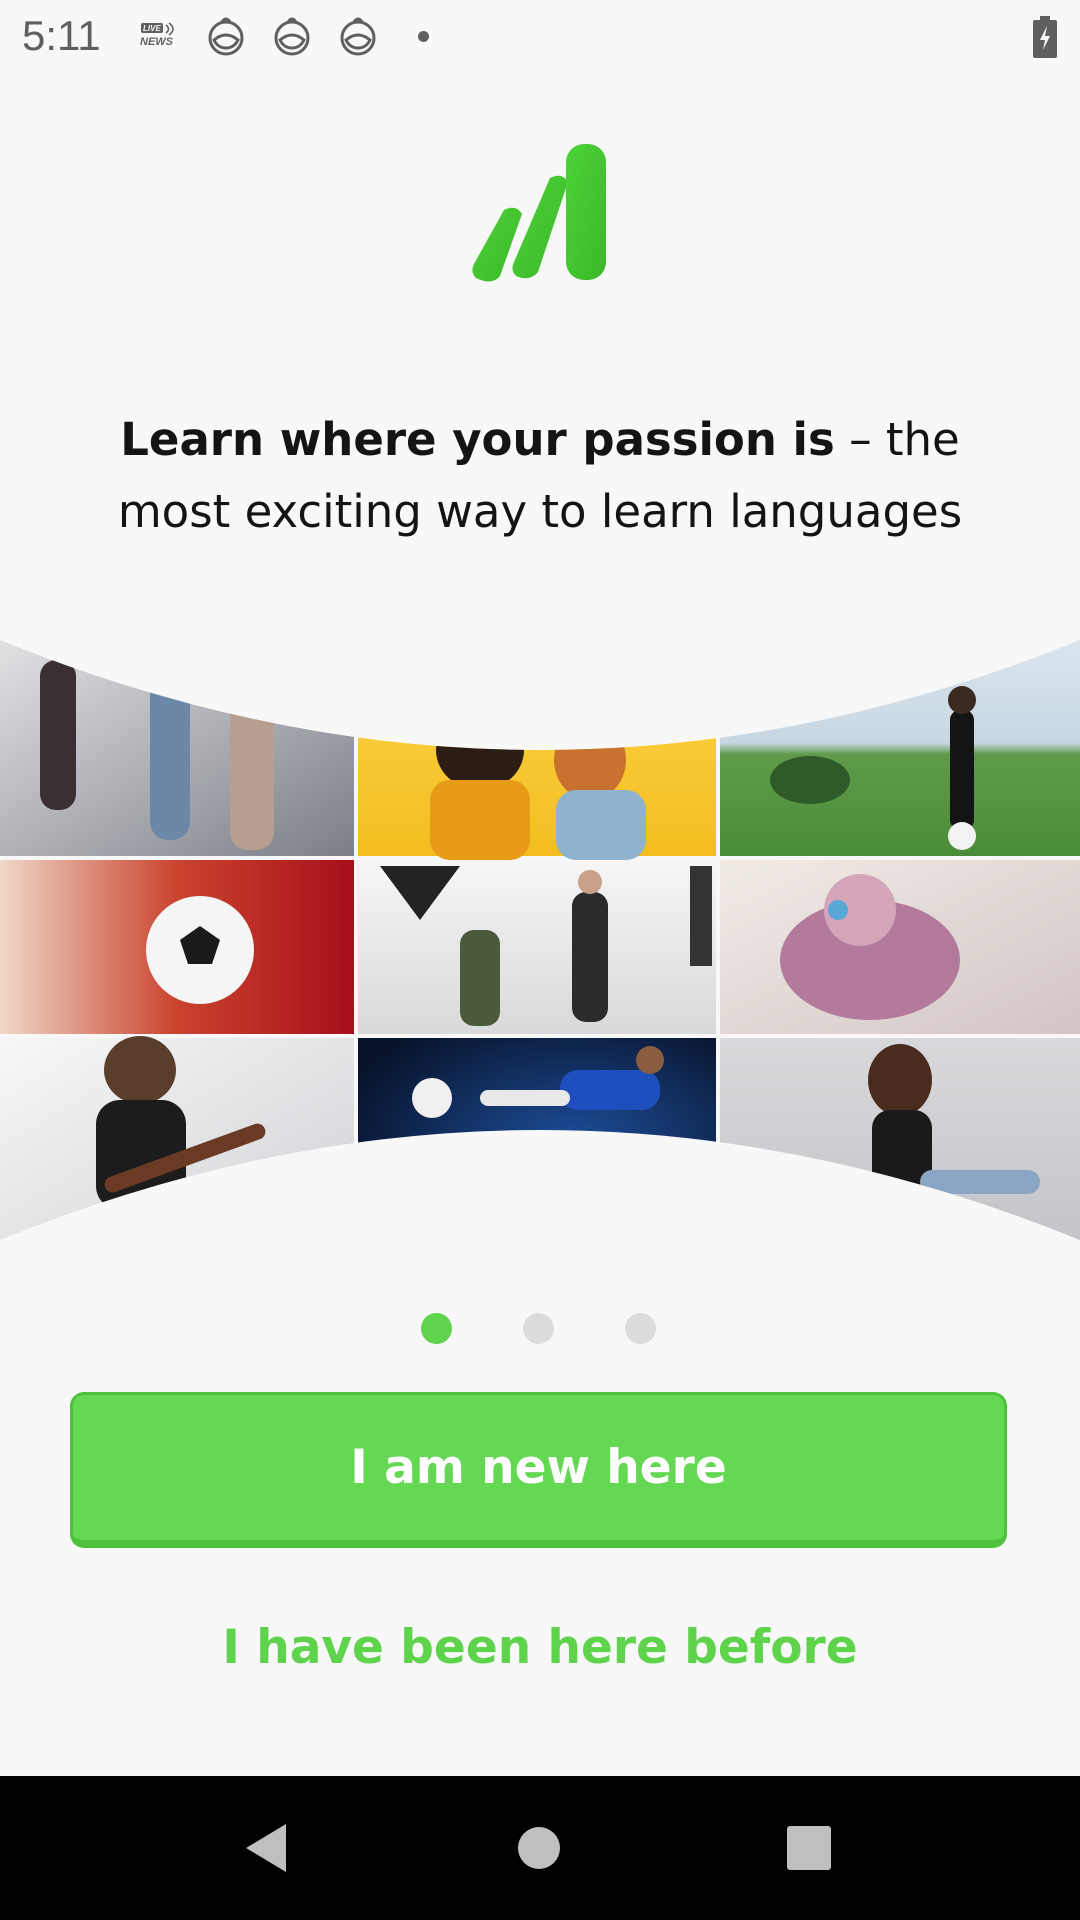  I want to click on back-button, so click(266, 1848).